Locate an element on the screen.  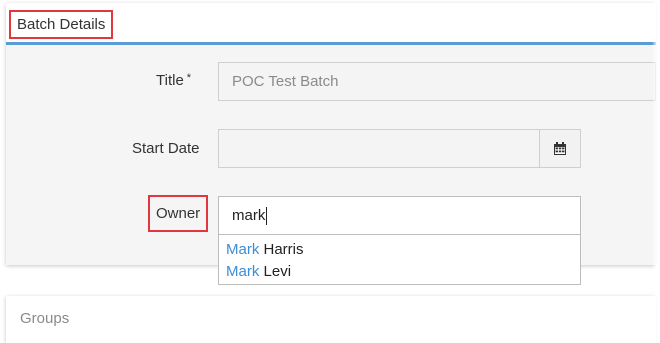
title-field-value: POC Test Batch is located at coordinates (285, 81).